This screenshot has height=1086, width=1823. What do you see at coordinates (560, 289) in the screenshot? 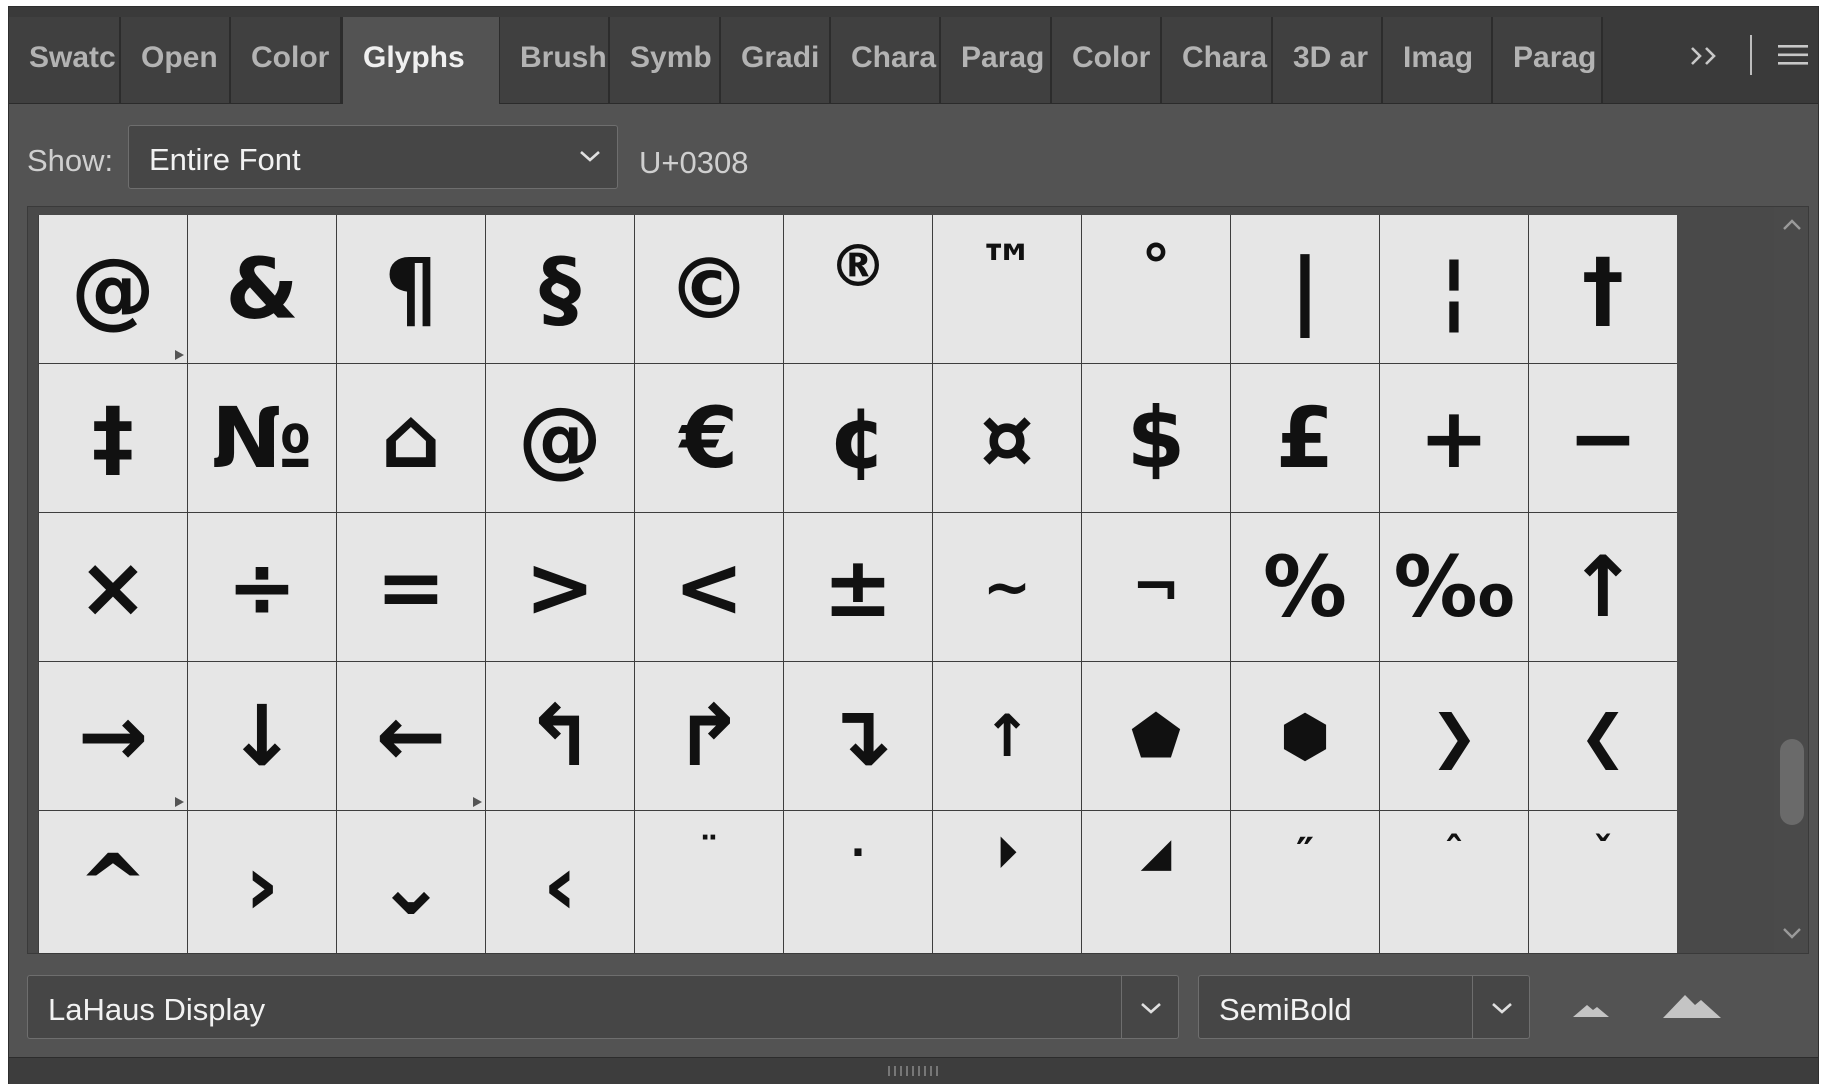
I see `glyph-cell: §` at bounding box center [560, 289].